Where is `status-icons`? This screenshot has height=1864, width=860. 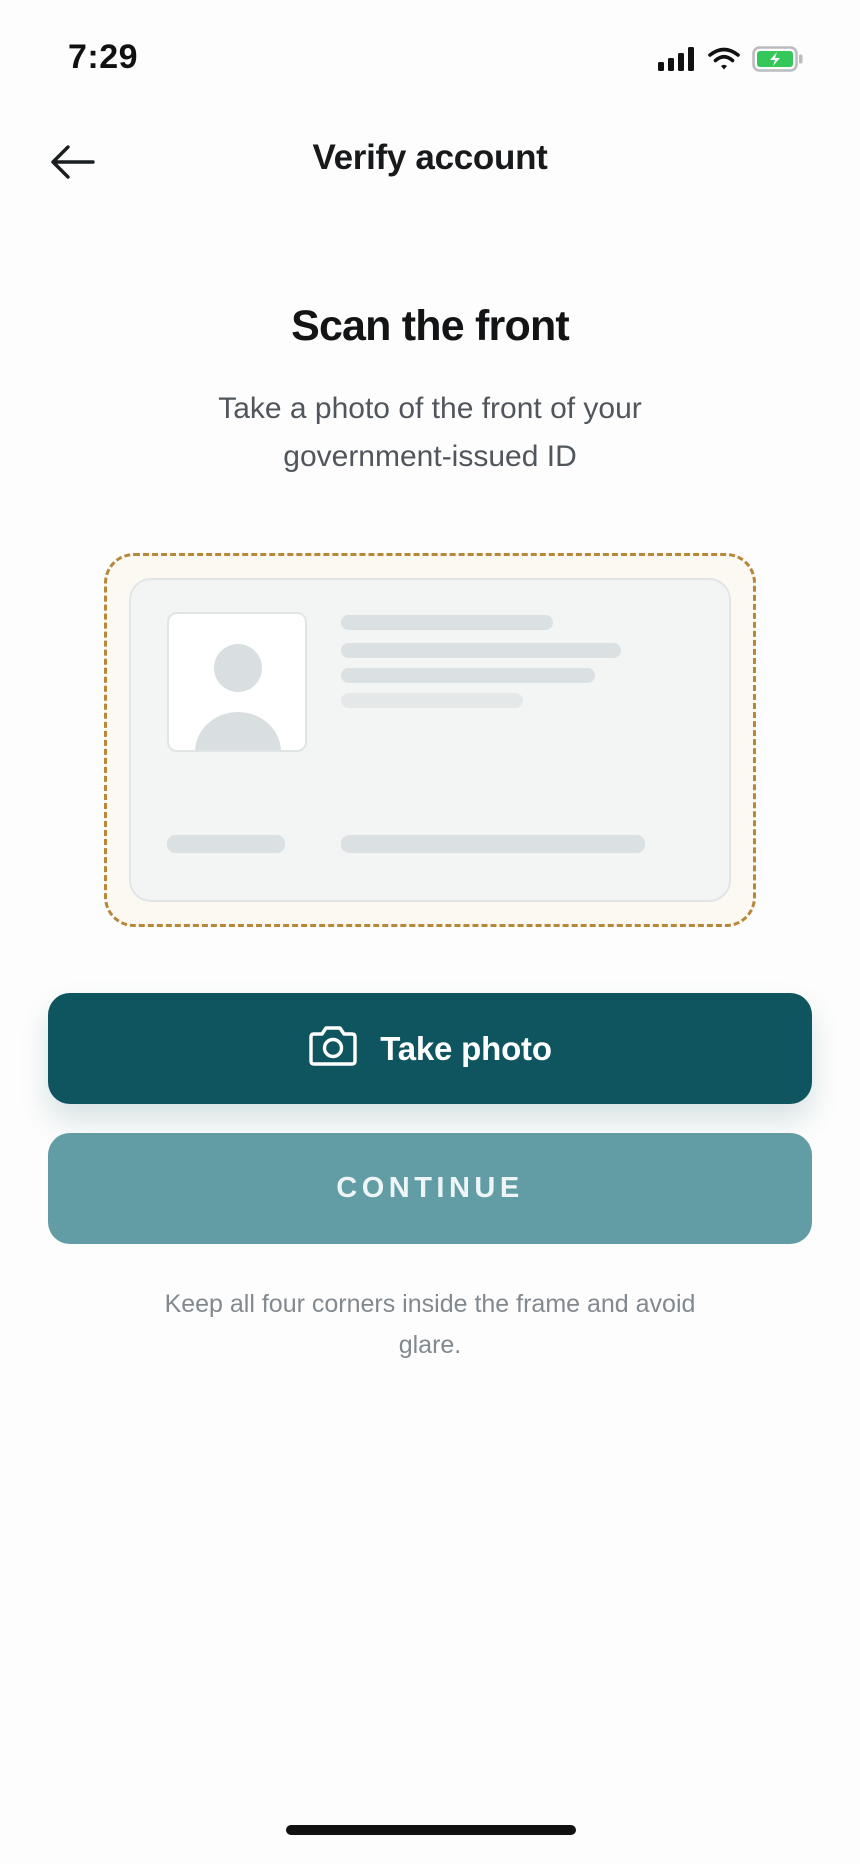
status-icons is located at coordinates (731, 59).